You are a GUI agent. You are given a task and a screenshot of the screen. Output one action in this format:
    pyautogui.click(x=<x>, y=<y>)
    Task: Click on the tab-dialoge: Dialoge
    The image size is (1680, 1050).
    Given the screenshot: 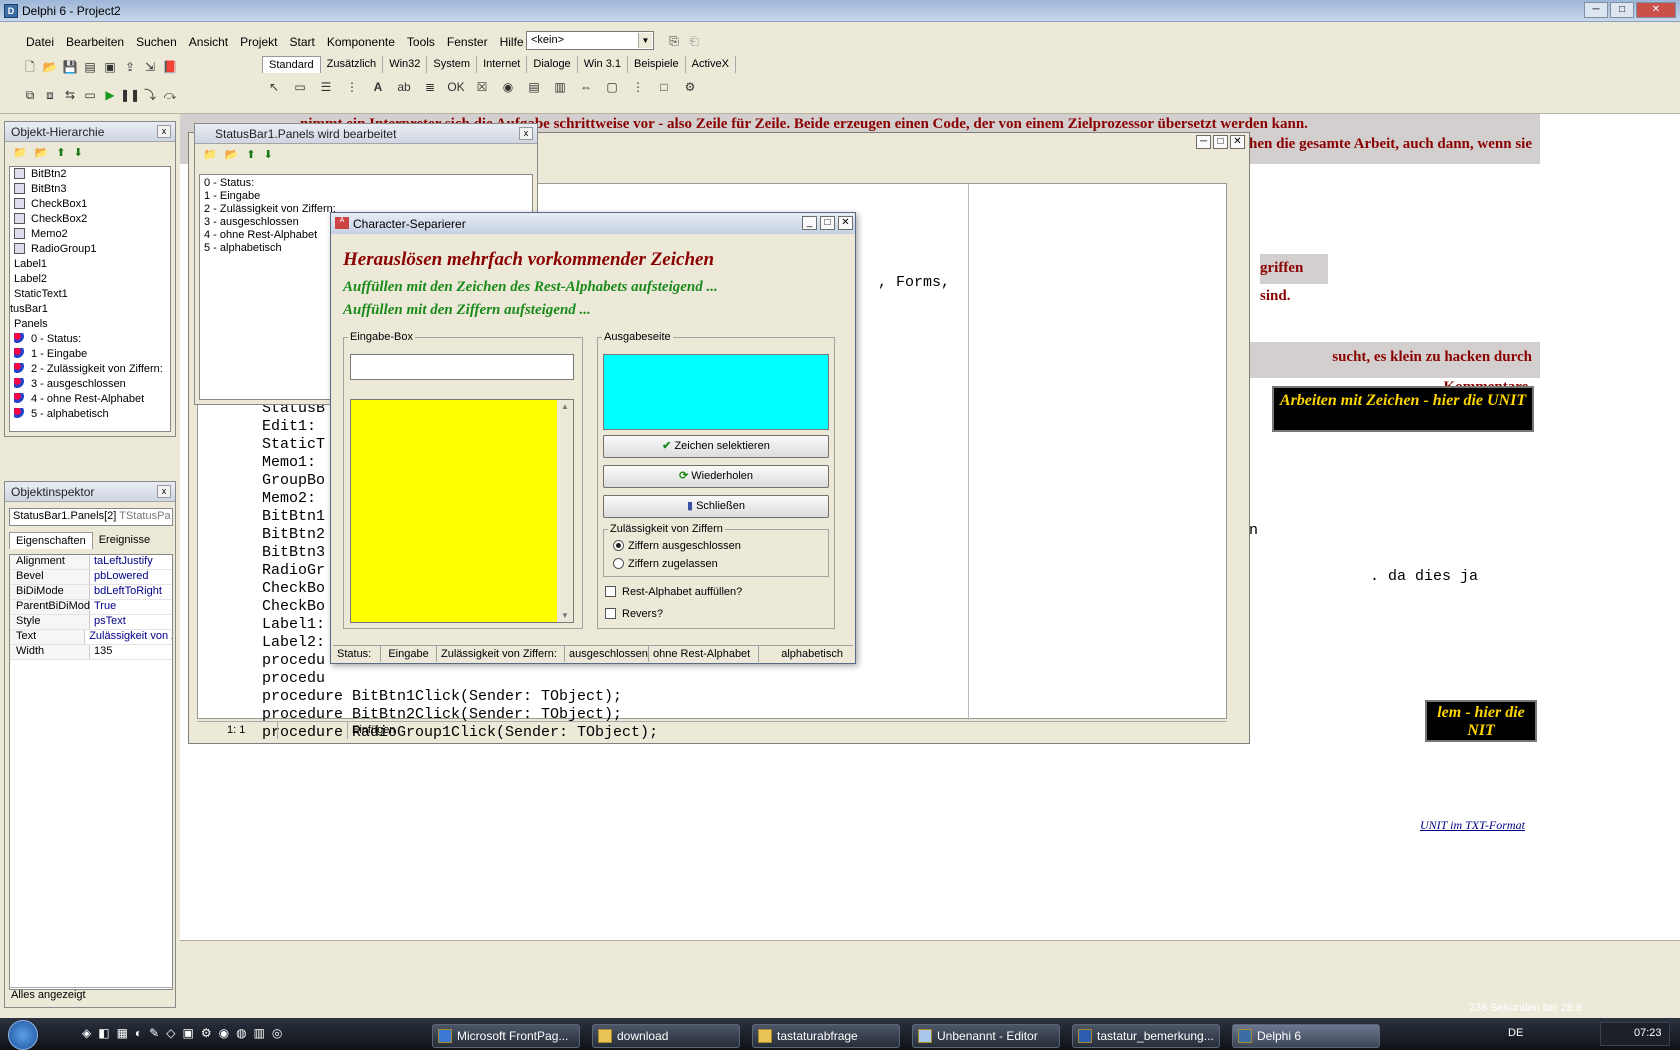 What is the action you would take?
    pyautogui.click(x=552, y=64)
    